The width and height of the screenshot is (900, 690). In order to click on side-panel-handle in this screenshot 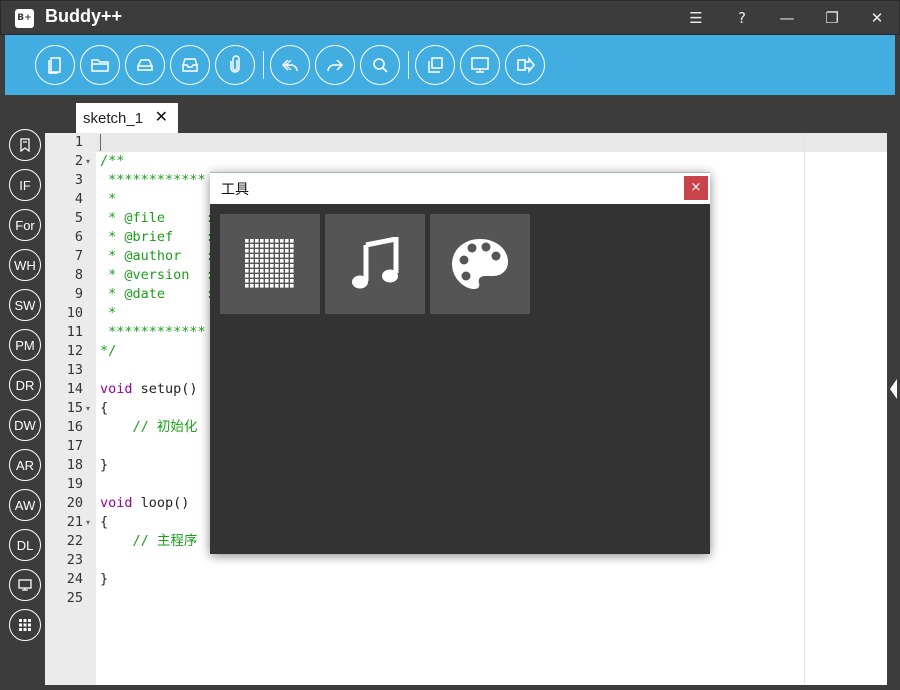, I will do `click(893, 392)`.